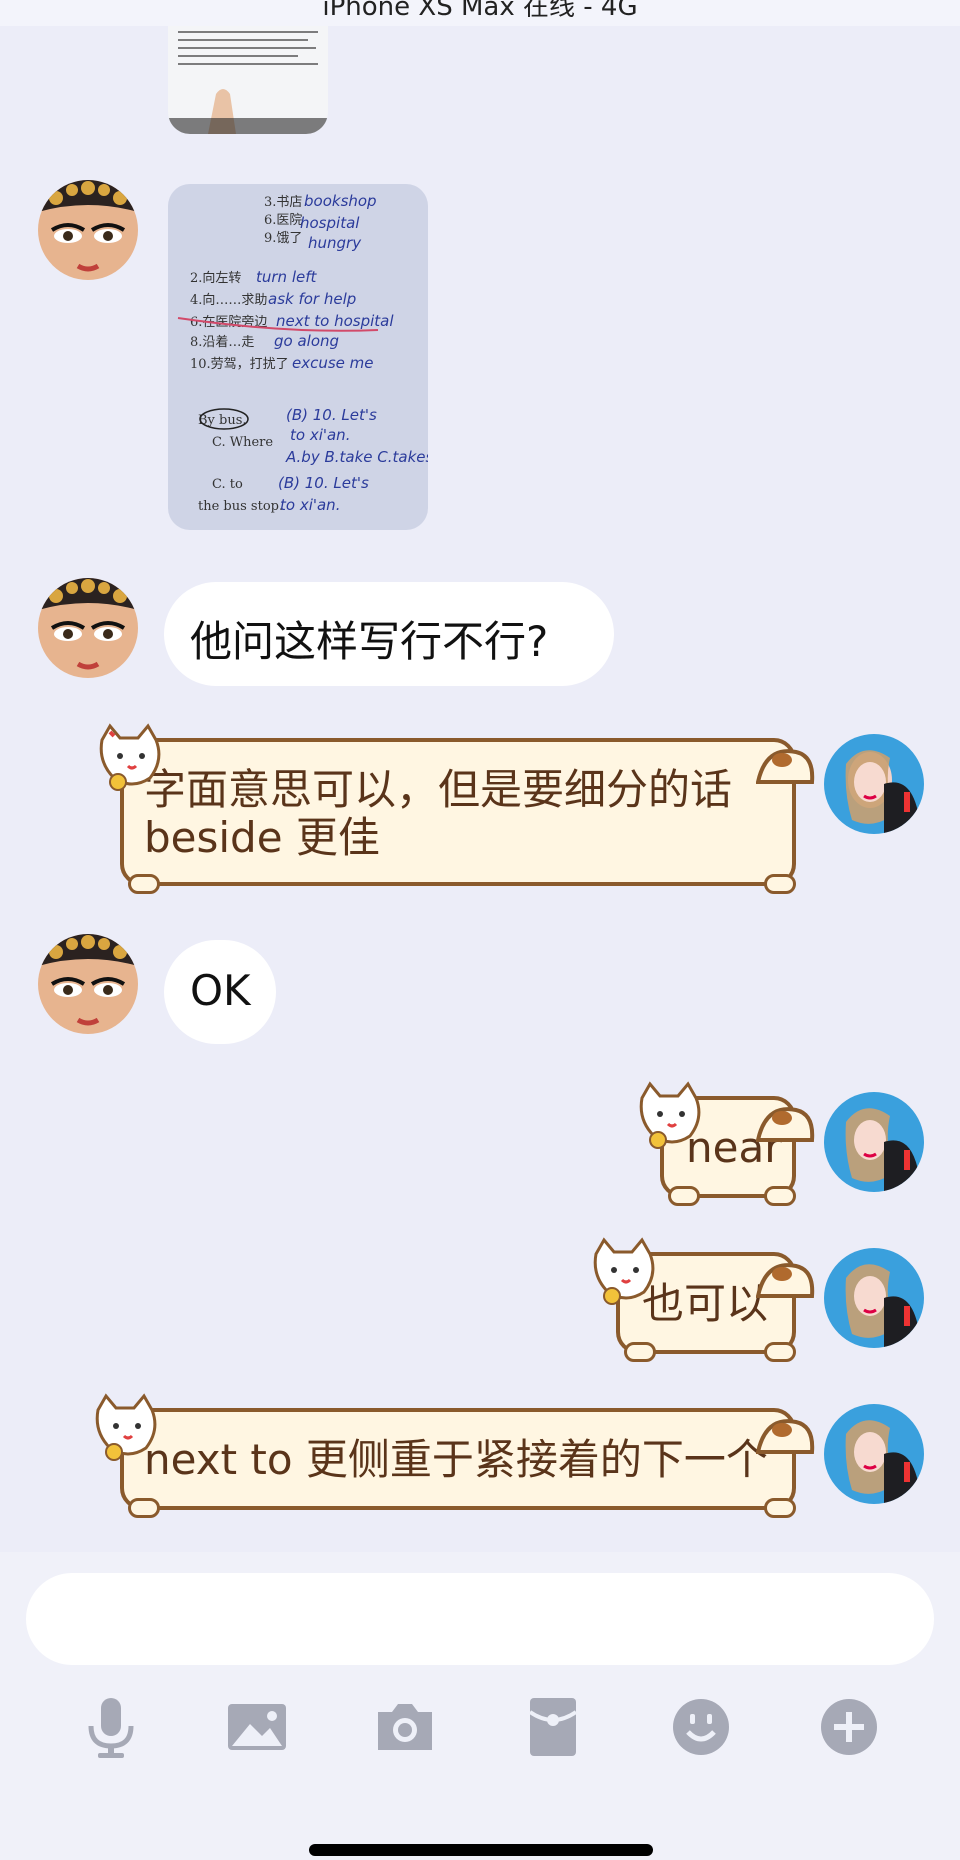  I want to click on message-bubble: OK, so click(220, 992).